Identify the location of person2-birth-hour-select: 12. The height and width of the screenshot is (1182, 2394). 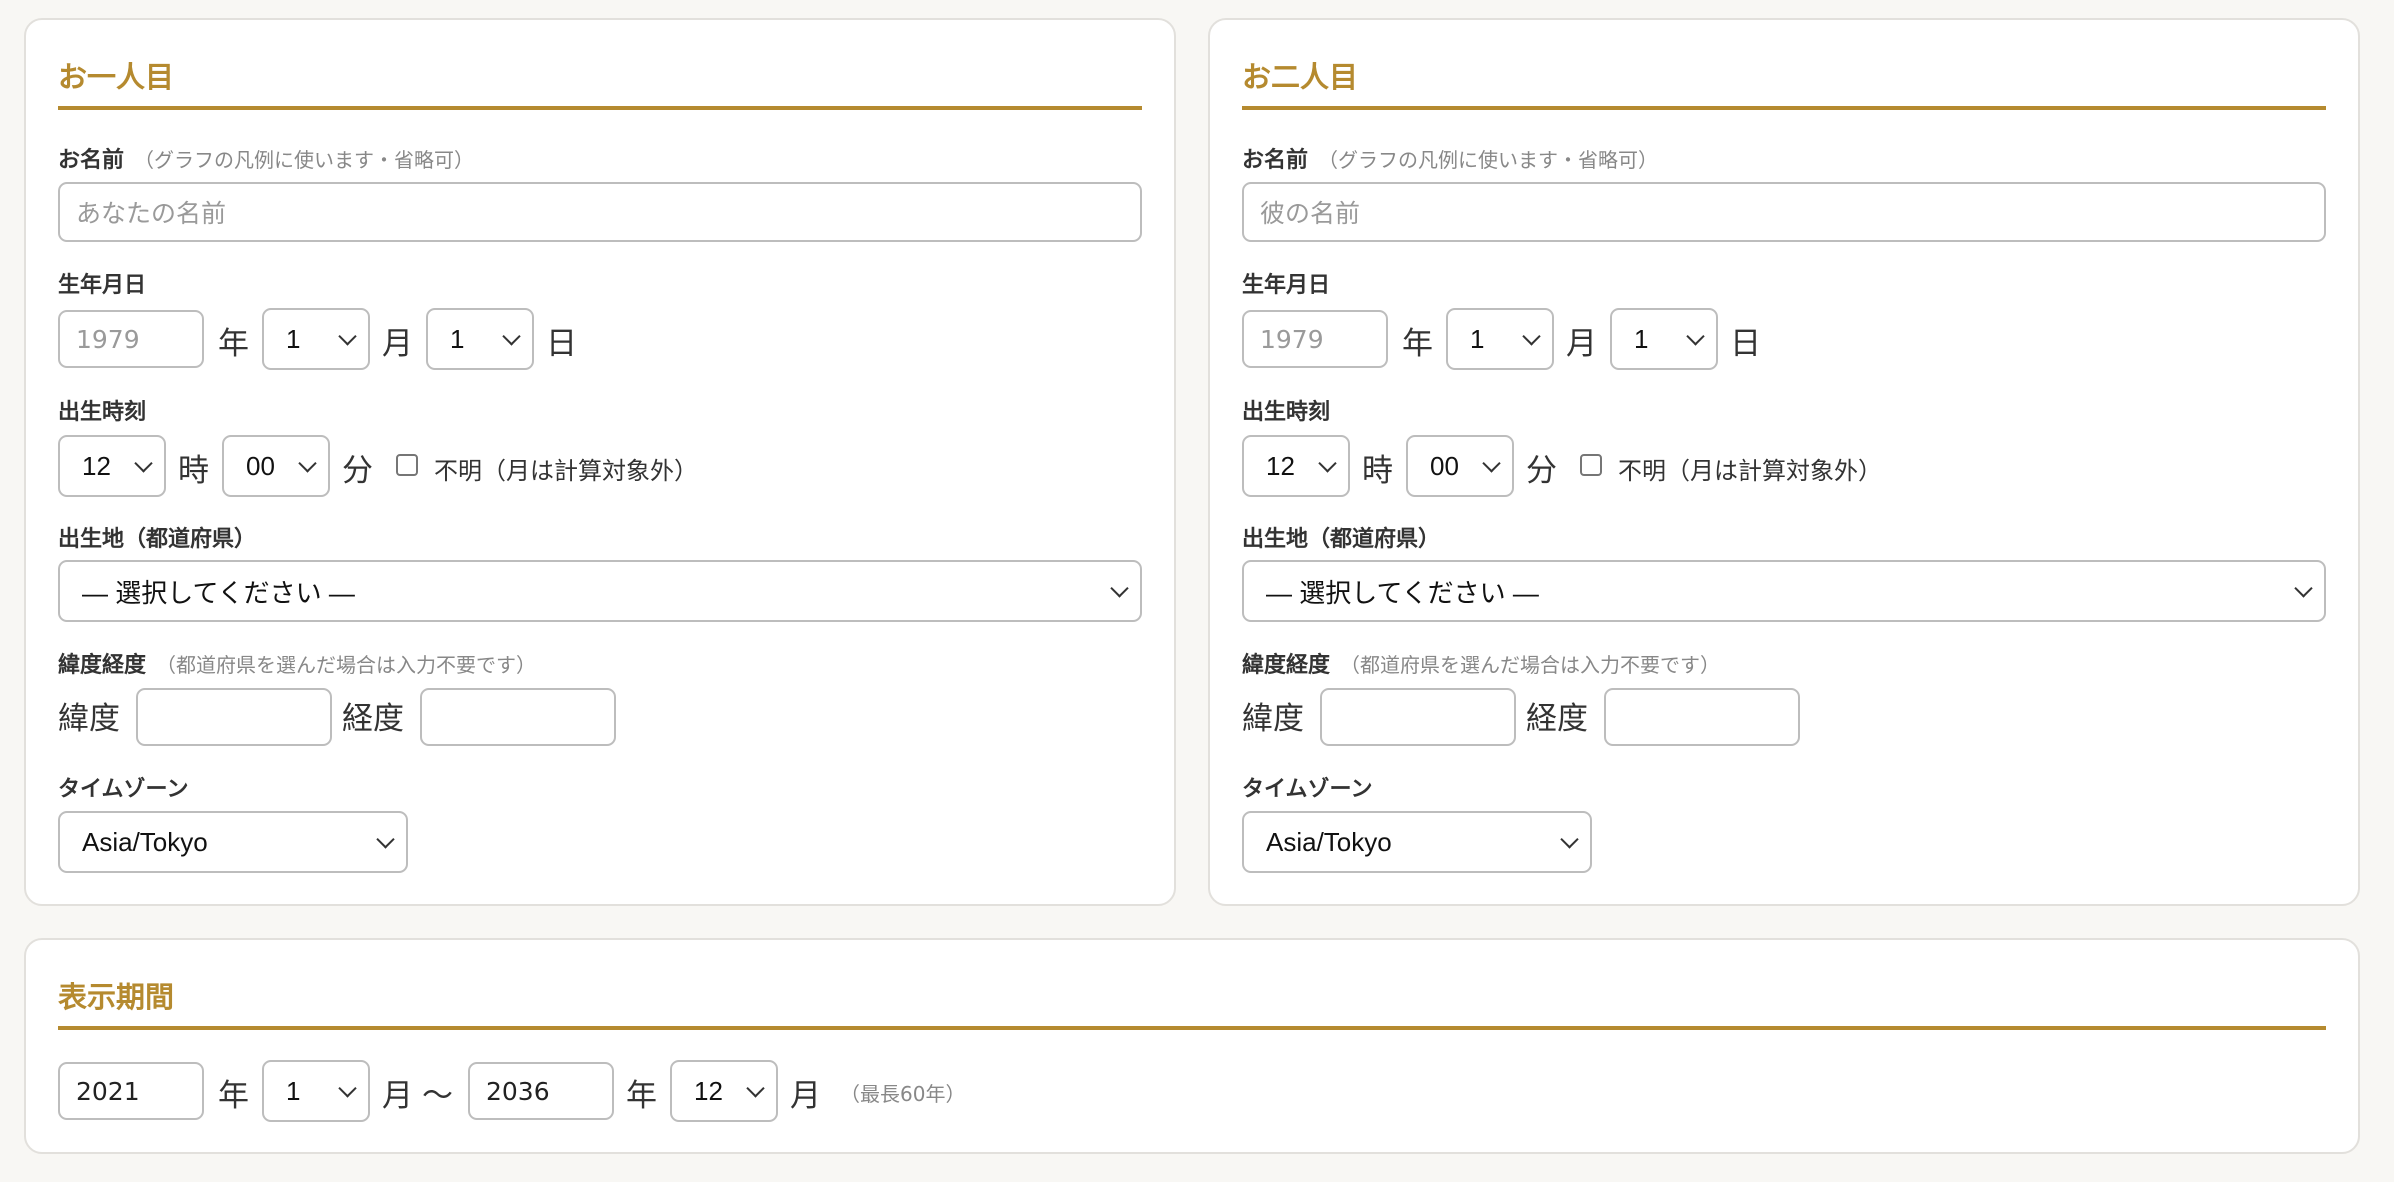
(1296, 466).